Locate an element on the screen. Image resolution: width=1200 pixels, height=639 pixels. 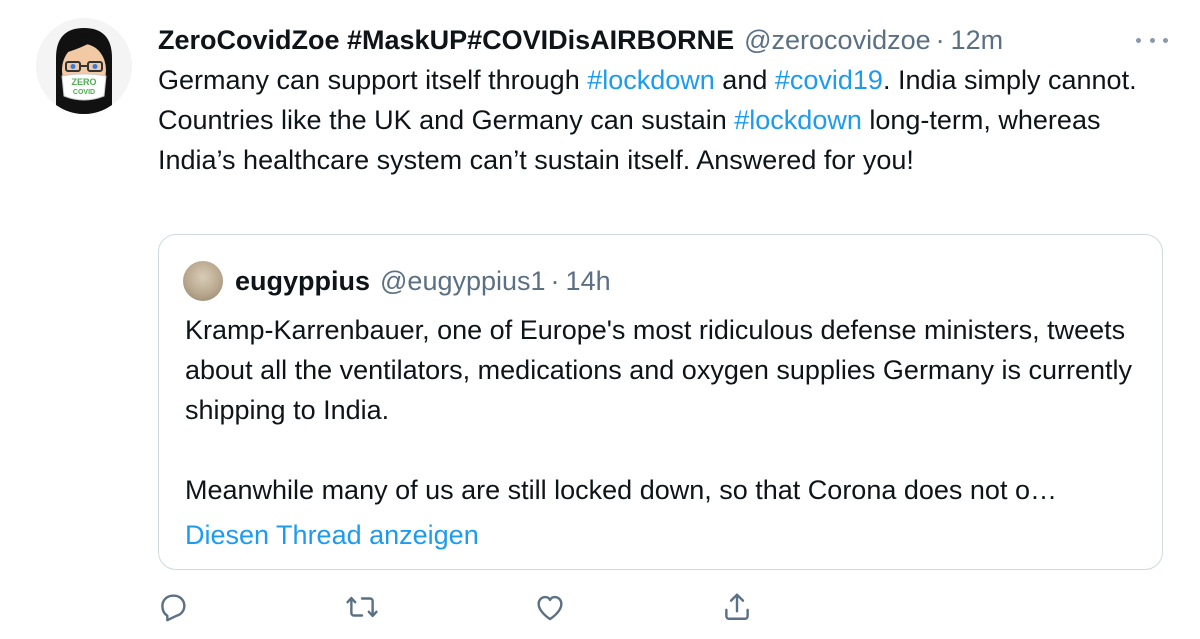
show-thread-link: Diesen Thread anzeigen is located at coordinates (332, 535).